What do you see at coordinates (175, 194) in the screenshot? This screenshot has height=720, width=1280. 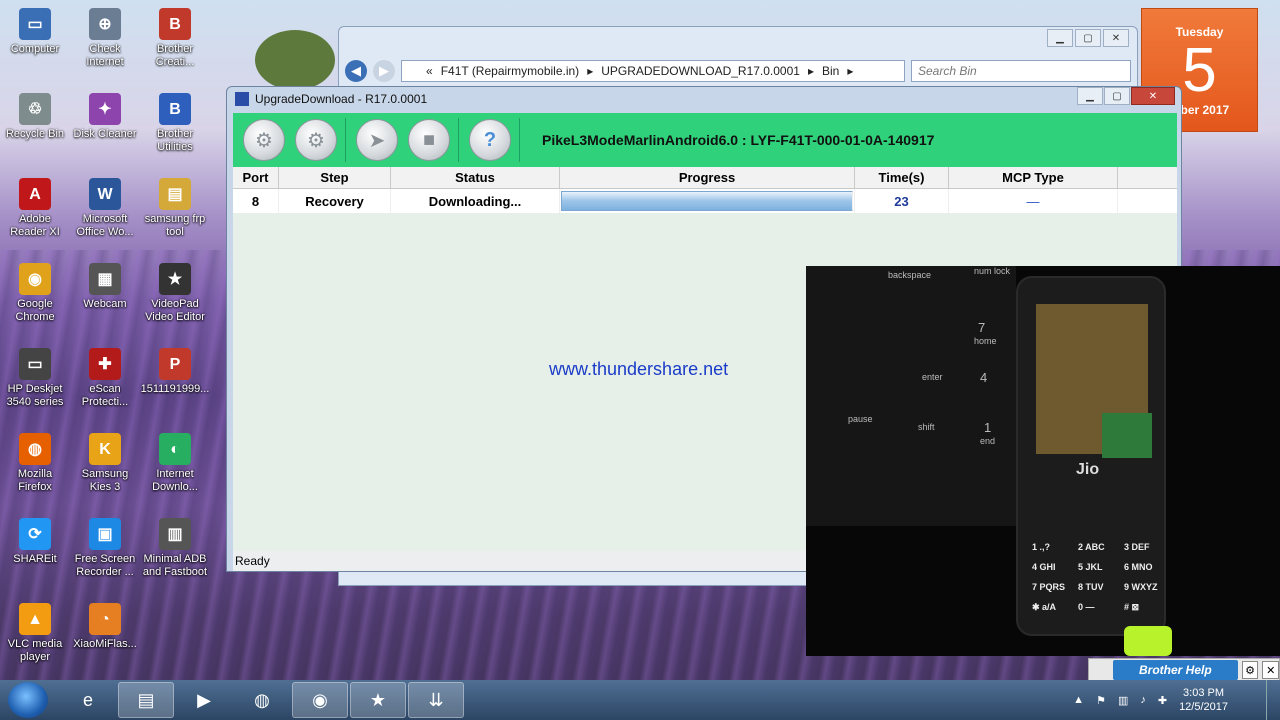 I see `app-icon: ▤` at bounding box center [175, 194].